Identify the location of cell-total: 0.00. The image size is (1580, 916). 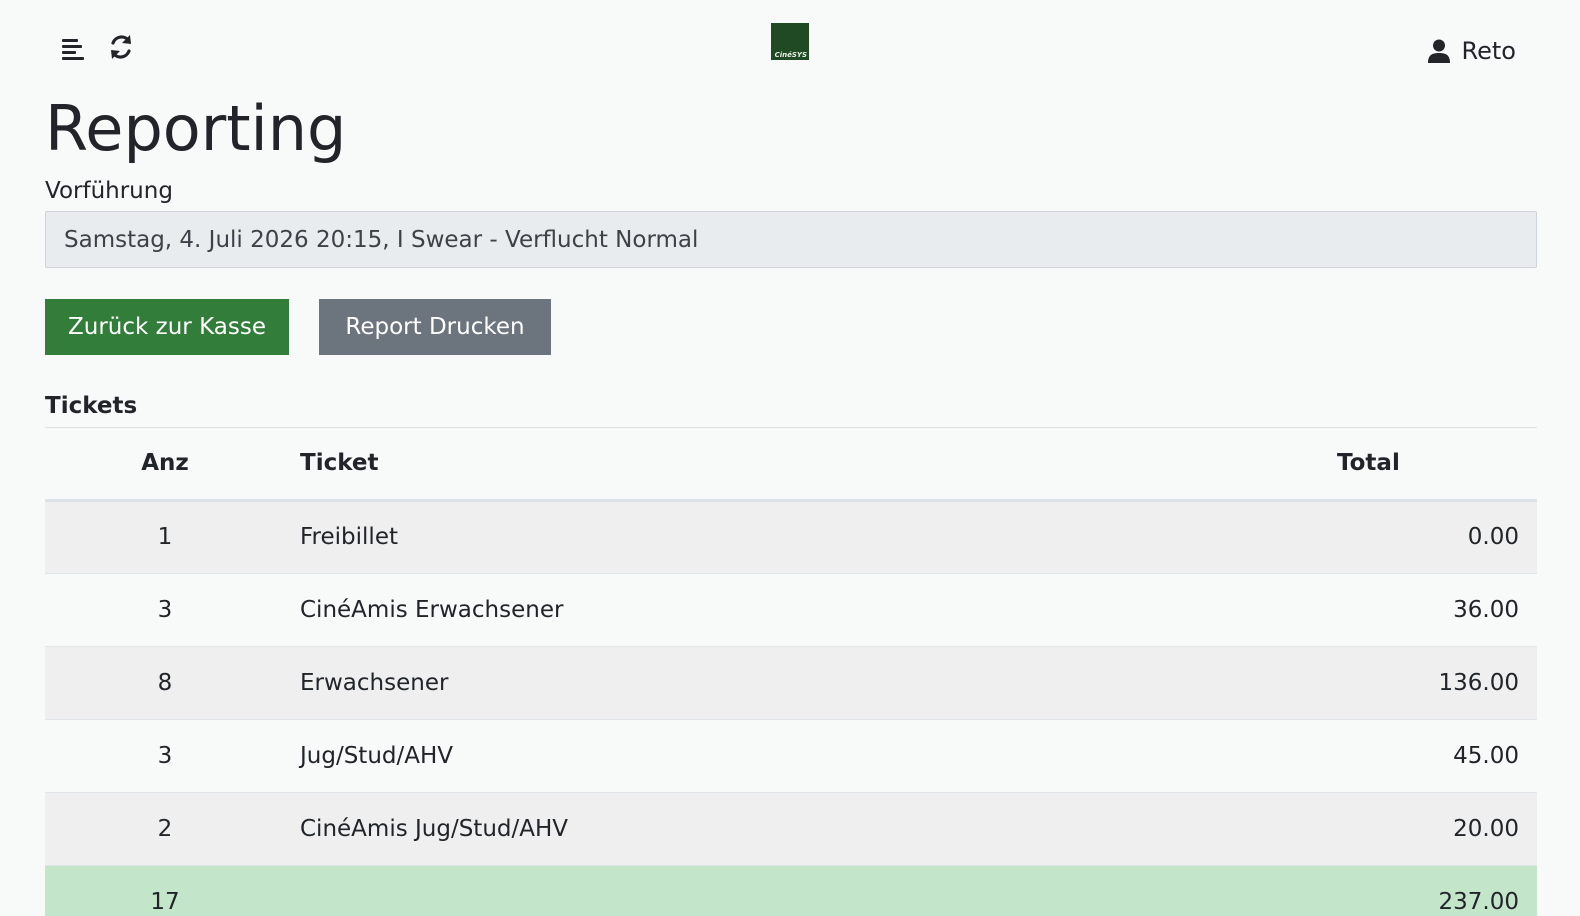
(1437, 537).